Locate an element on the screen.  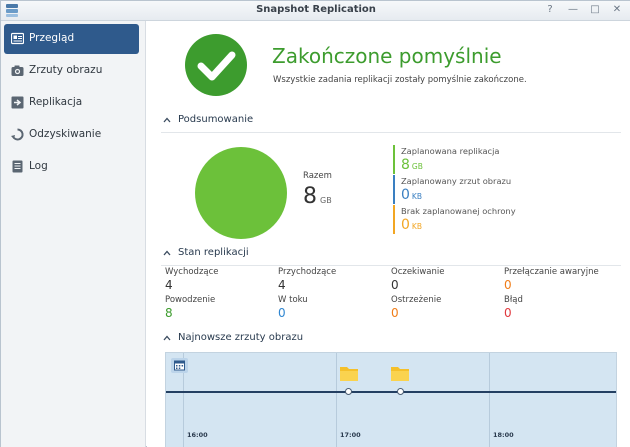
calendar-button is located at coordinates (179, 365).